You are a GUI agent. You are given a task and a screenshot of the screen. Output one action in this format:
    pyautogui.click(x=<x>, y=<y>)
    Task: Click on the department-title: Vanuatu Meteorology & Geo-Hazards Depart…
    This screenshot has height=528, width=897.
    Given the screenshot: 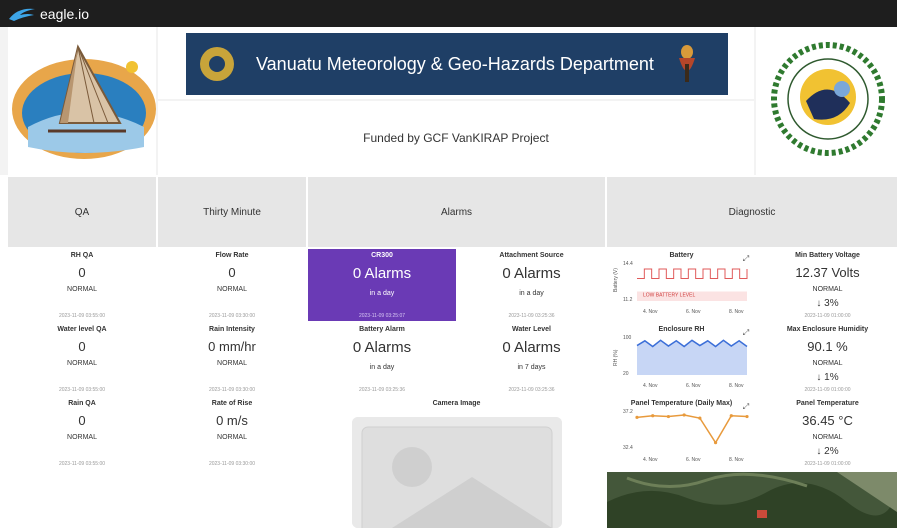 What is the action you would take?
    pyautogui.click(x=455, y=63)
    